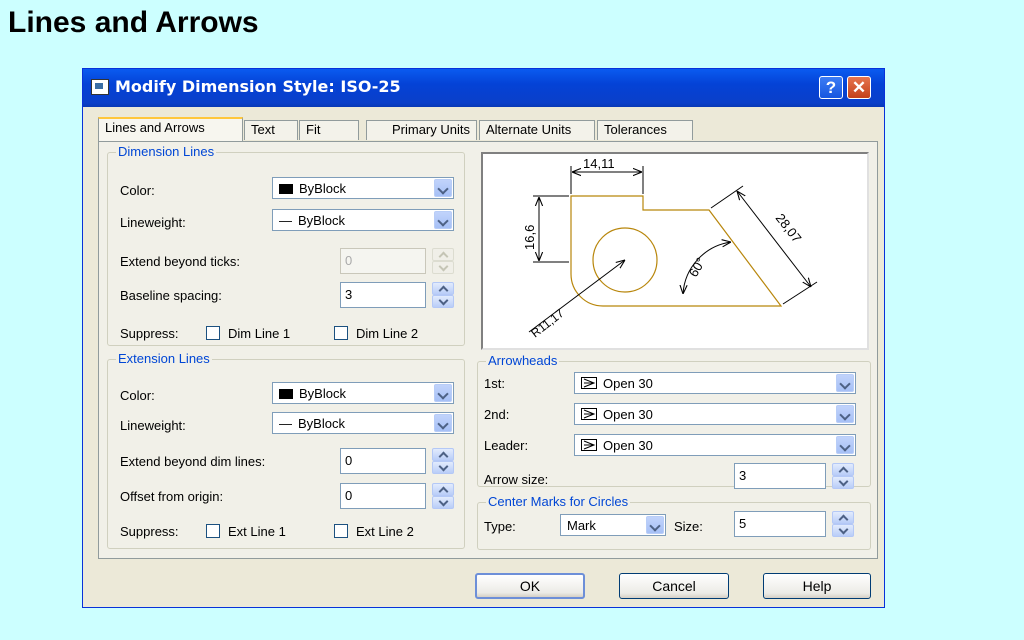 This screenshot has height=640, width=1024. Describe the element at coordinates (715, 414) in the screenshot. I see `arrow-second-select: Open 30` at that location.